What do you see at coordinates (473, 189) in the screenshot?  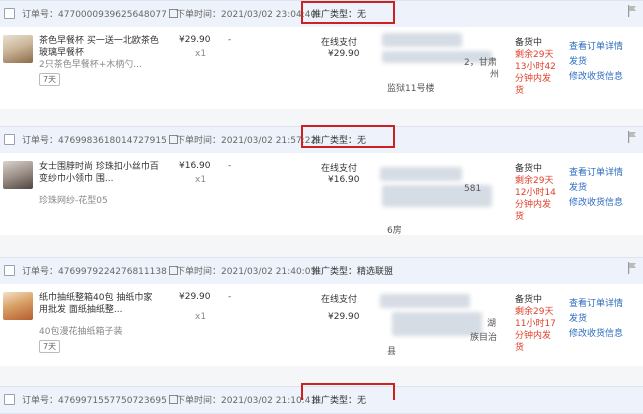 I see `address-fragment: 581` at bounding box center [473, 189].